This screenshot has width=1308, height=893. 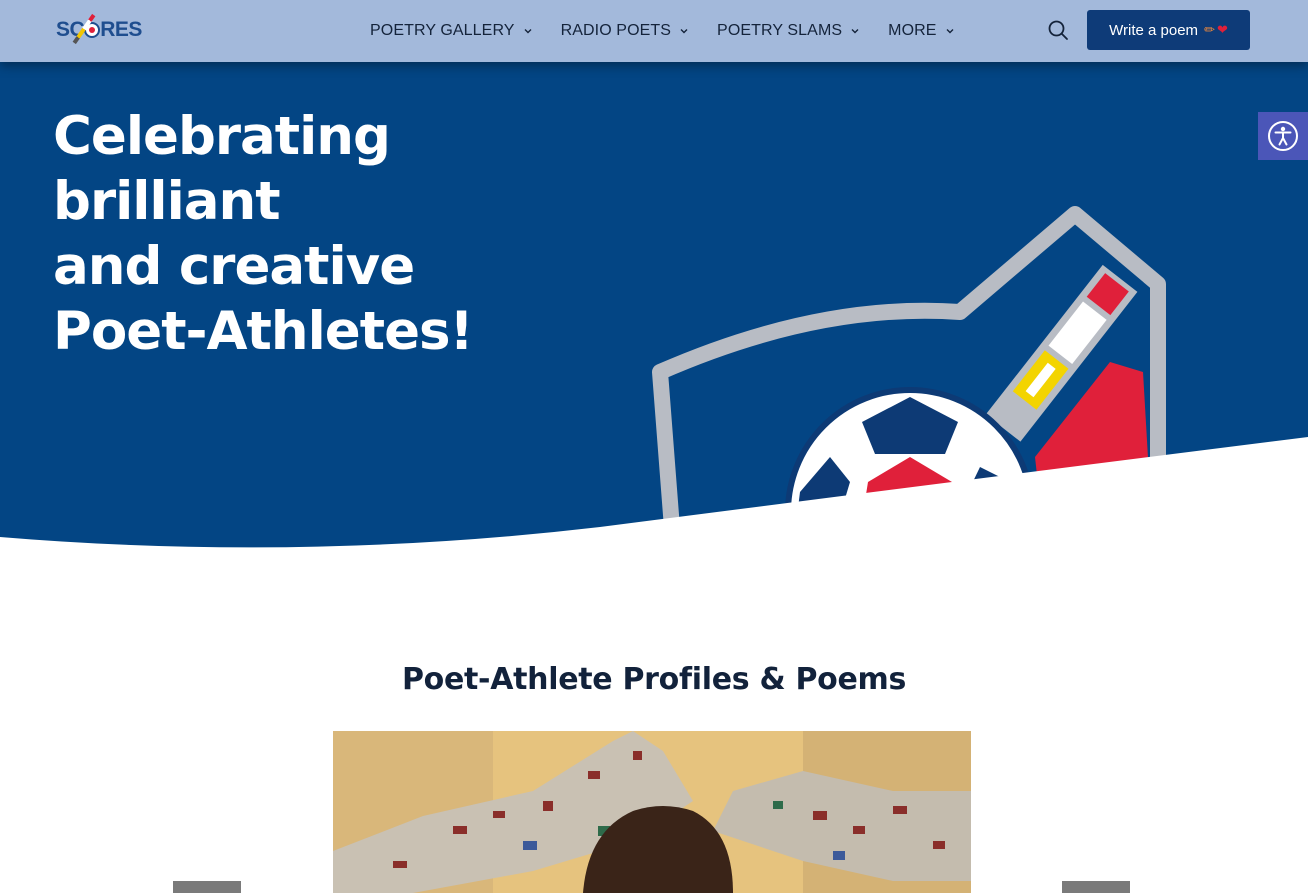 I want to click on hero-title-line: Poet-Athletes!, so click(x=263, y=331).